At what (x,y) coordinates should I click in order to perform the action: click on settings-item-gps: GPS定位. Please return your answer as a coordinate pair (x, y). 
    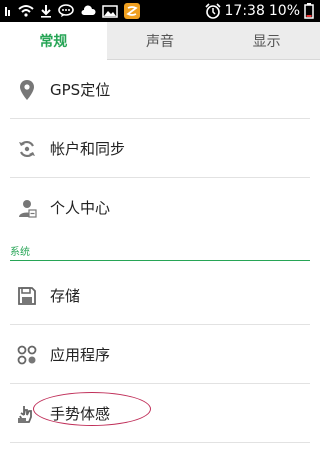
    Looking at the image, I should click on (160, 89).